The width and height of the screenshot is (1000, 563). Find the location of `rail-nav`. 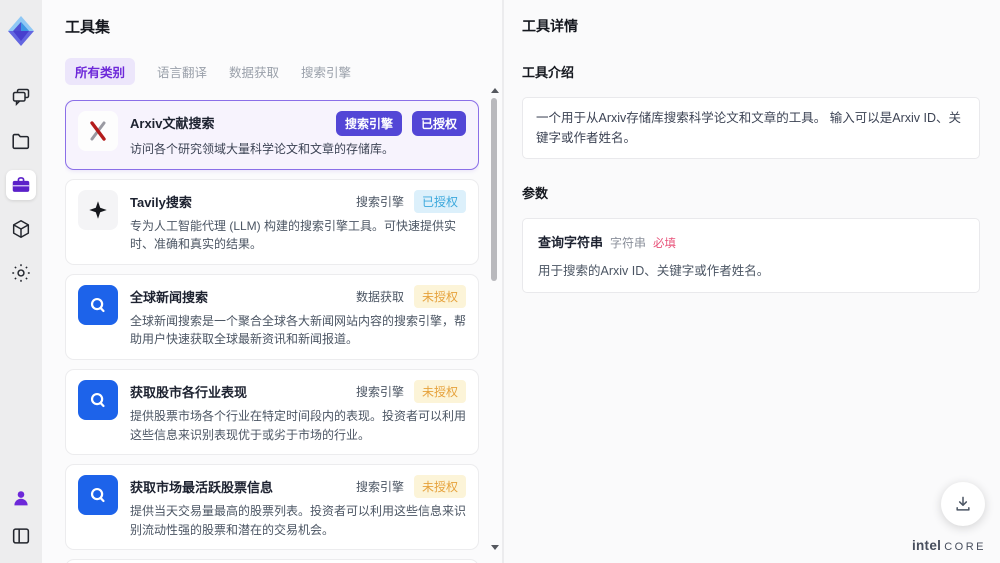

rail-nav is located at coordinates (21, 185).